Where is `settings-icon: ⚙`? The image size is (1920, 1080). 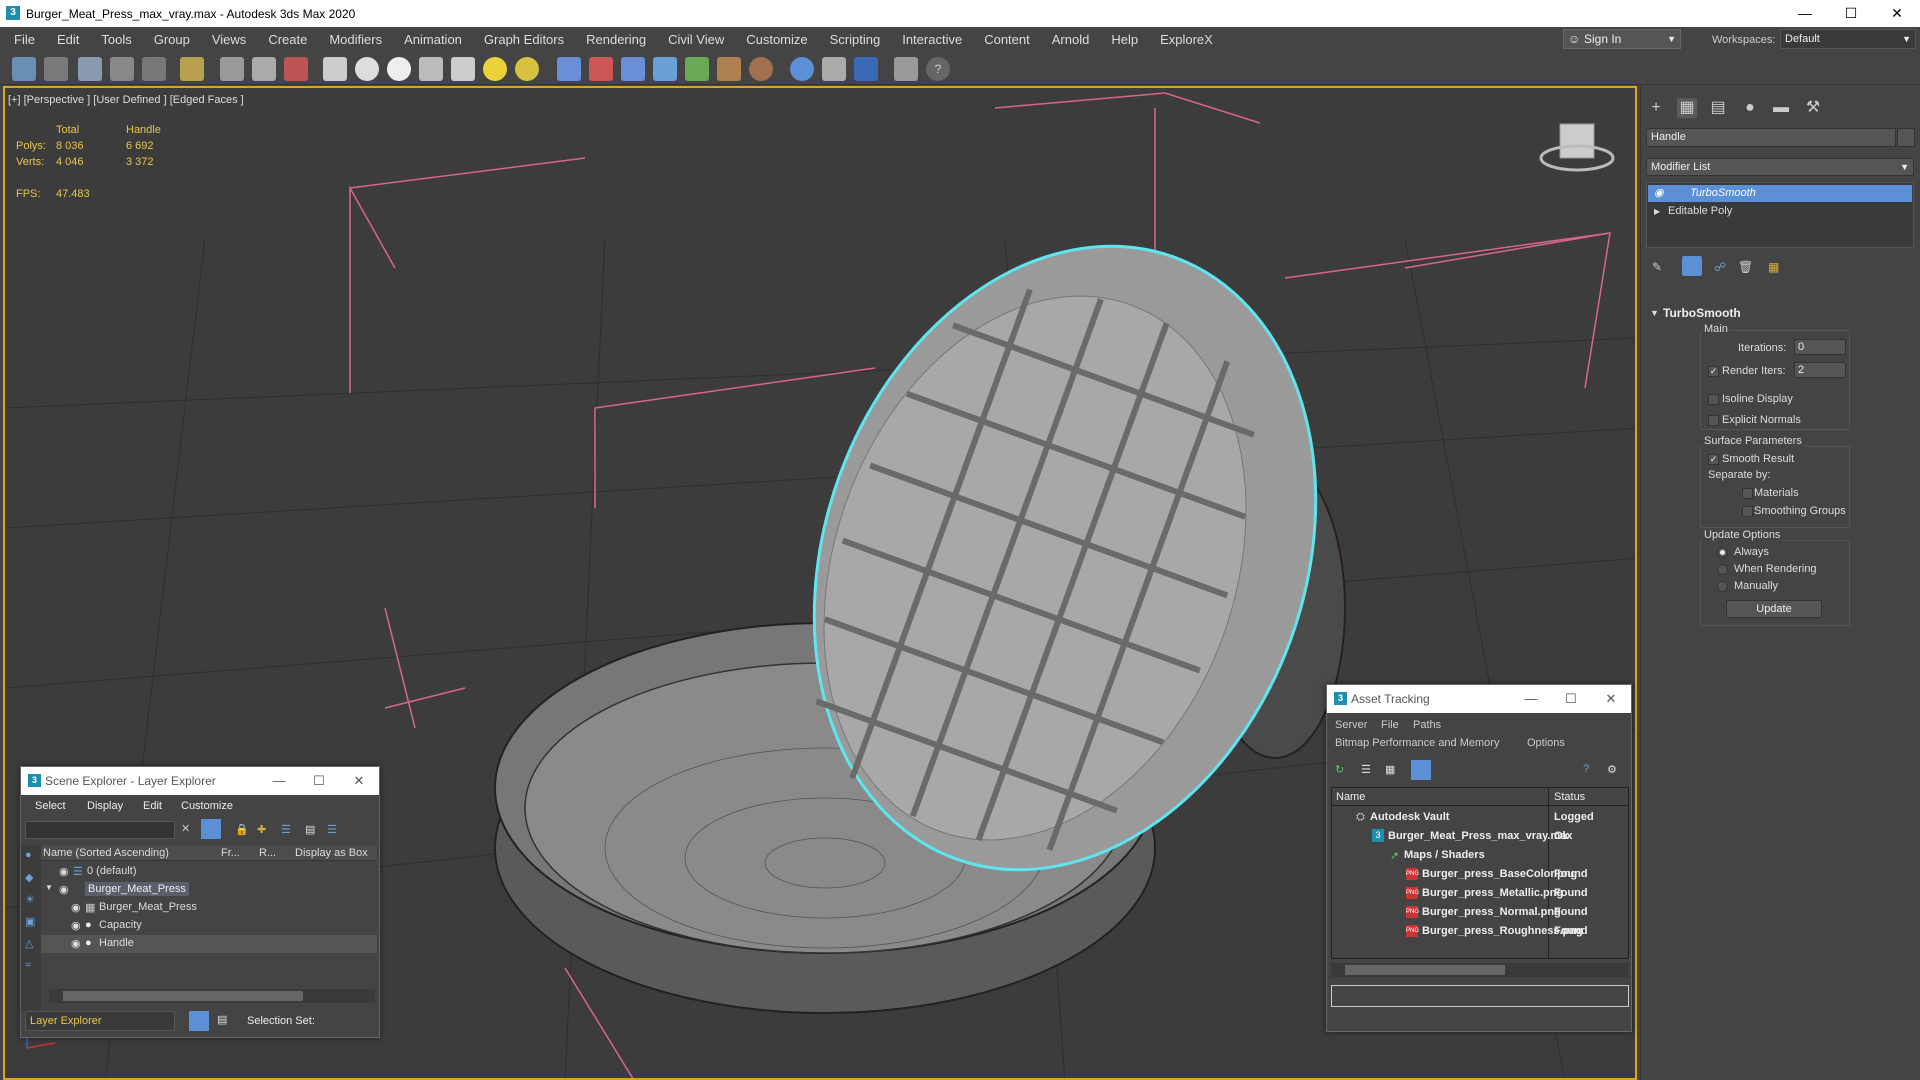
settings-icon: ⚙ is located at coordinates (1612, 769).